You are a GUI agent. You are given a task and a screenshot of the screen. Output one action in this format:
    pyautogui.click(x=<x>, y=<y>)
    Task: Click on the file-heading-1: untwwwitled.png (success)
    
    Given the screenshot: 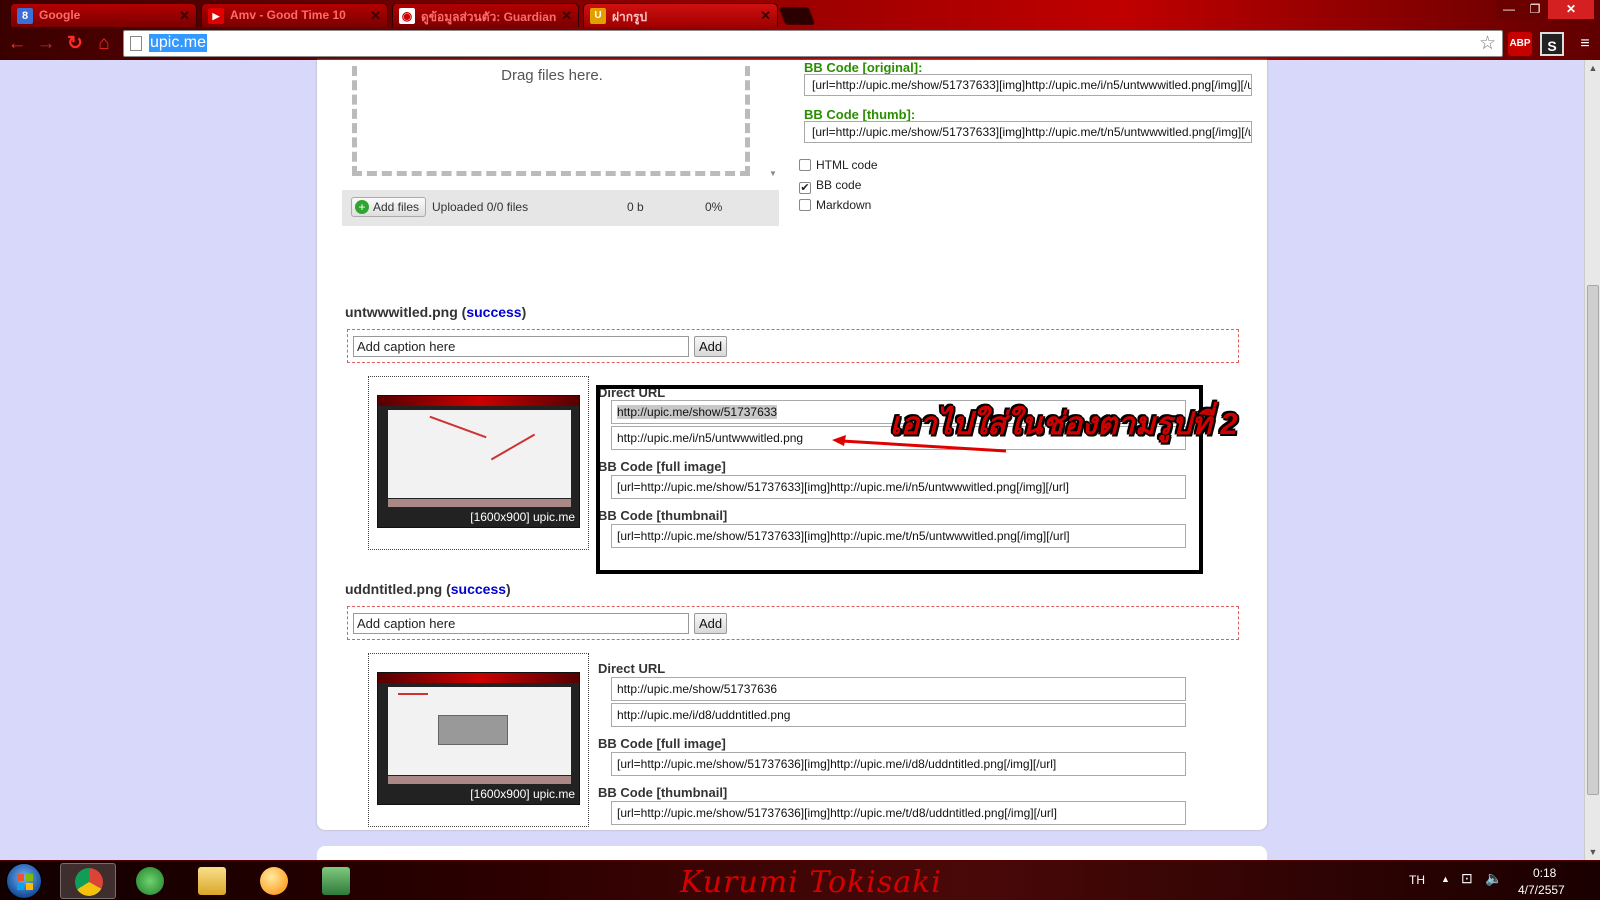 What is the action you would take?
    pyautogui.click(x=436, y=312)
    